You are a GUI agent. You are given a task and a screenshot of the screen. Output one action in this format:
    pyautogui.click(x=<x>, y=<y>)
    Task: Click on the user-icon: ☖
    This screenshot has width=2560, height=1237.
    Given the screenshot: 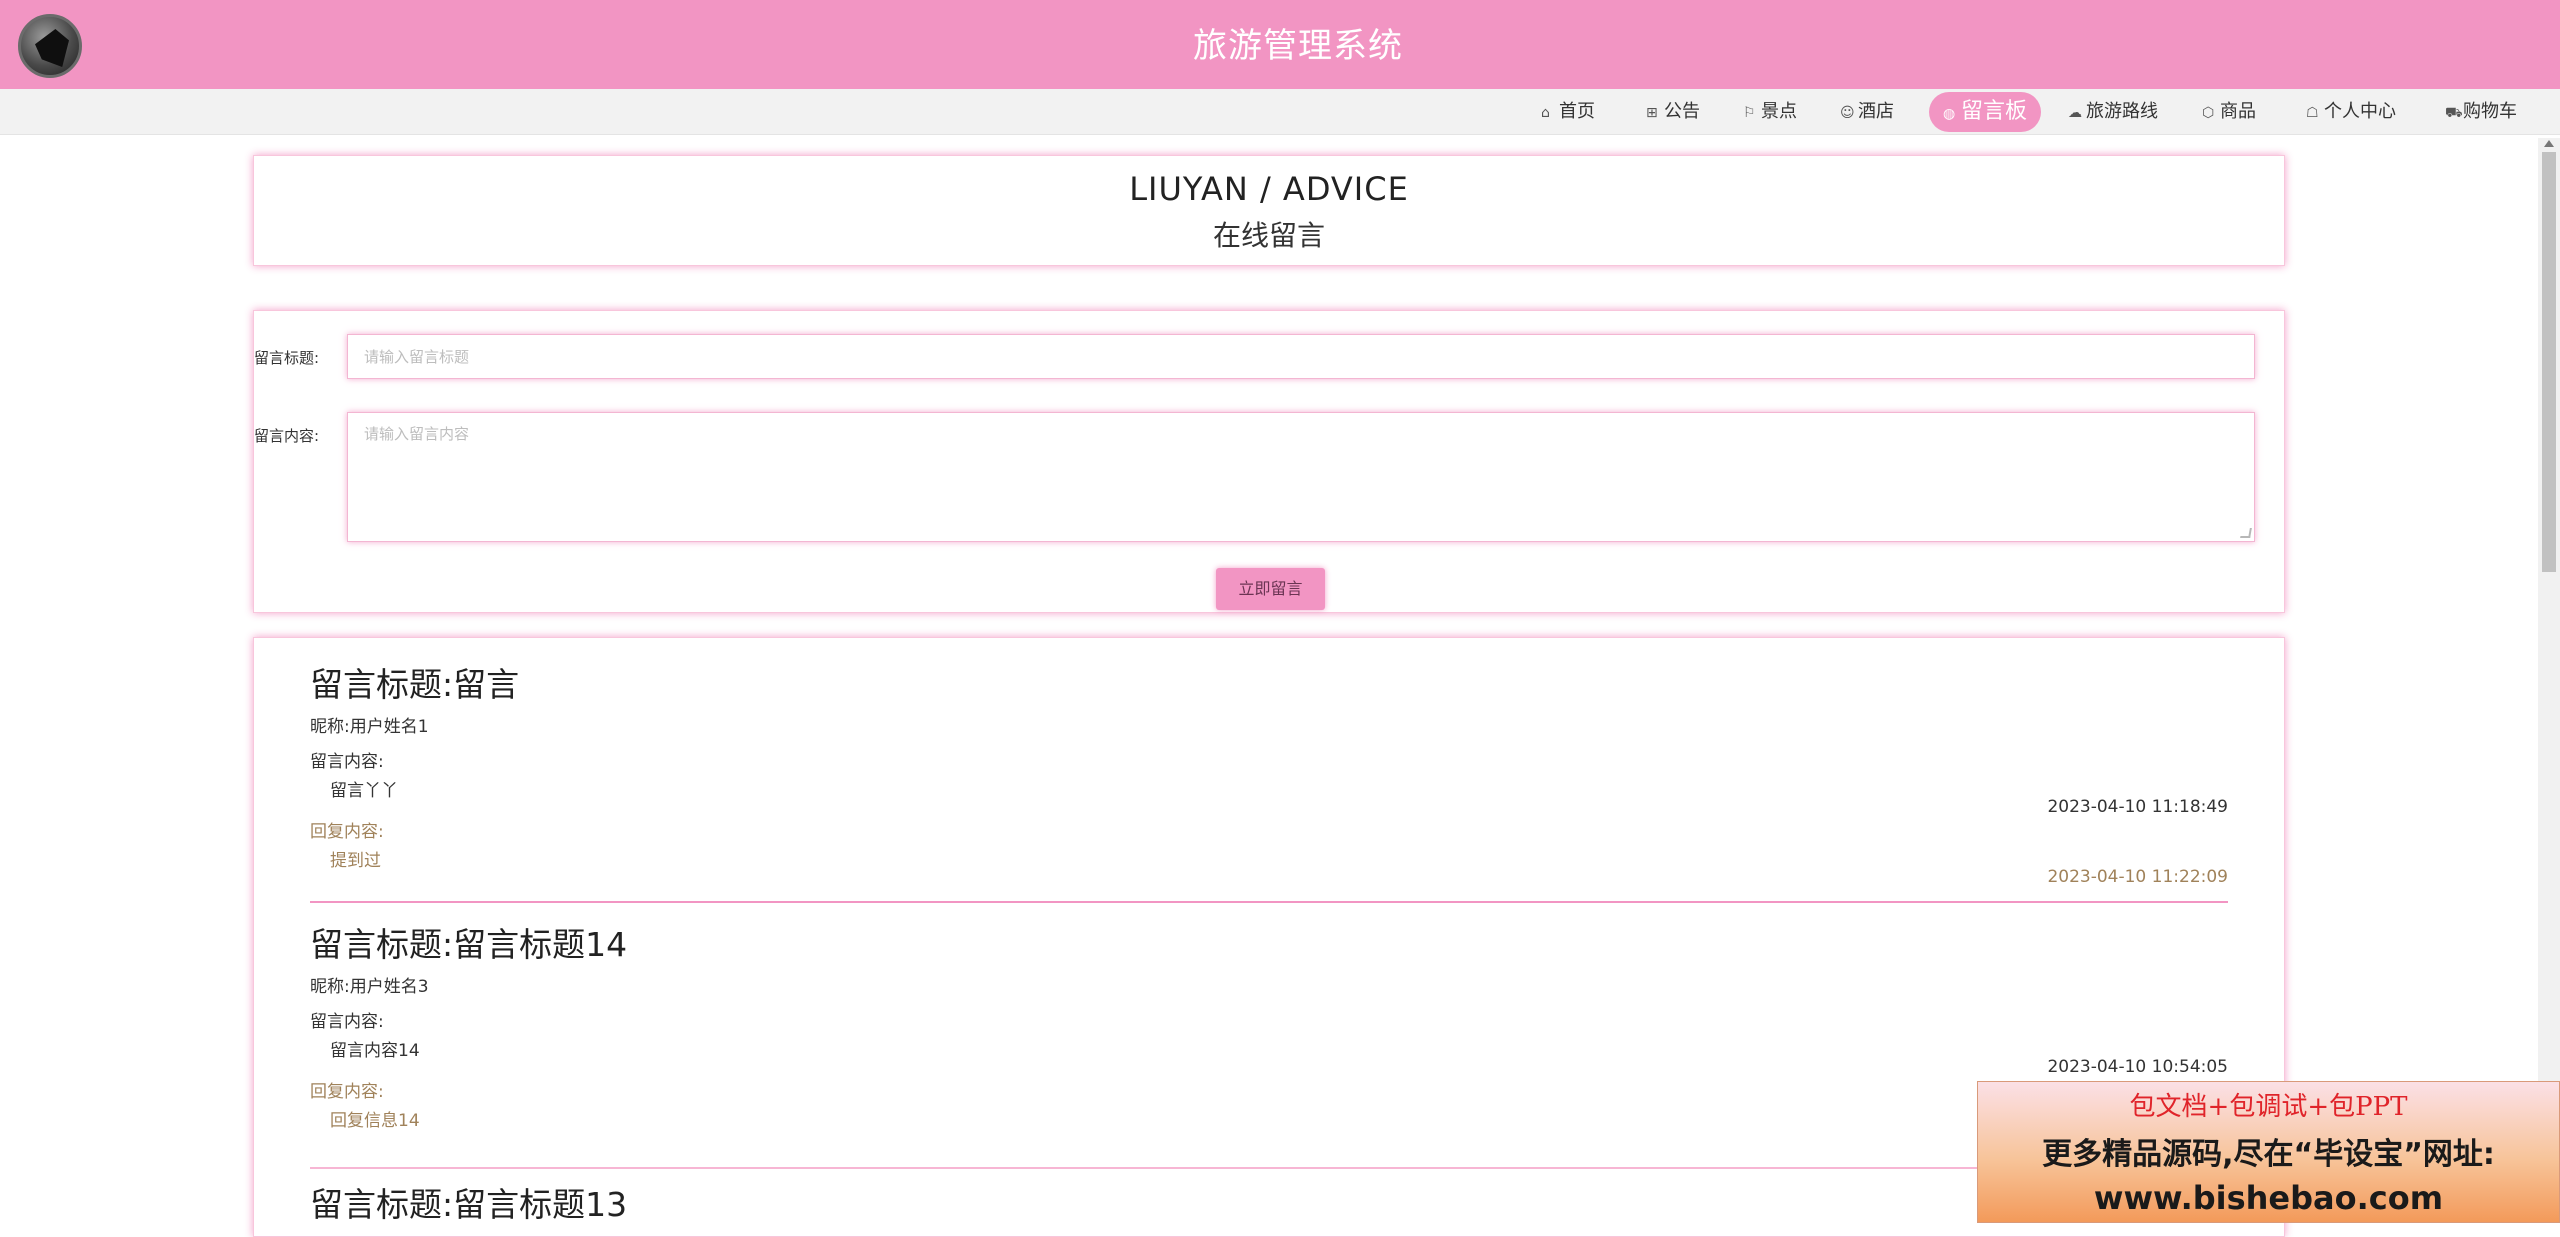 What is the action you would take?
    pyautogui.click(x=2312, y=113)
    